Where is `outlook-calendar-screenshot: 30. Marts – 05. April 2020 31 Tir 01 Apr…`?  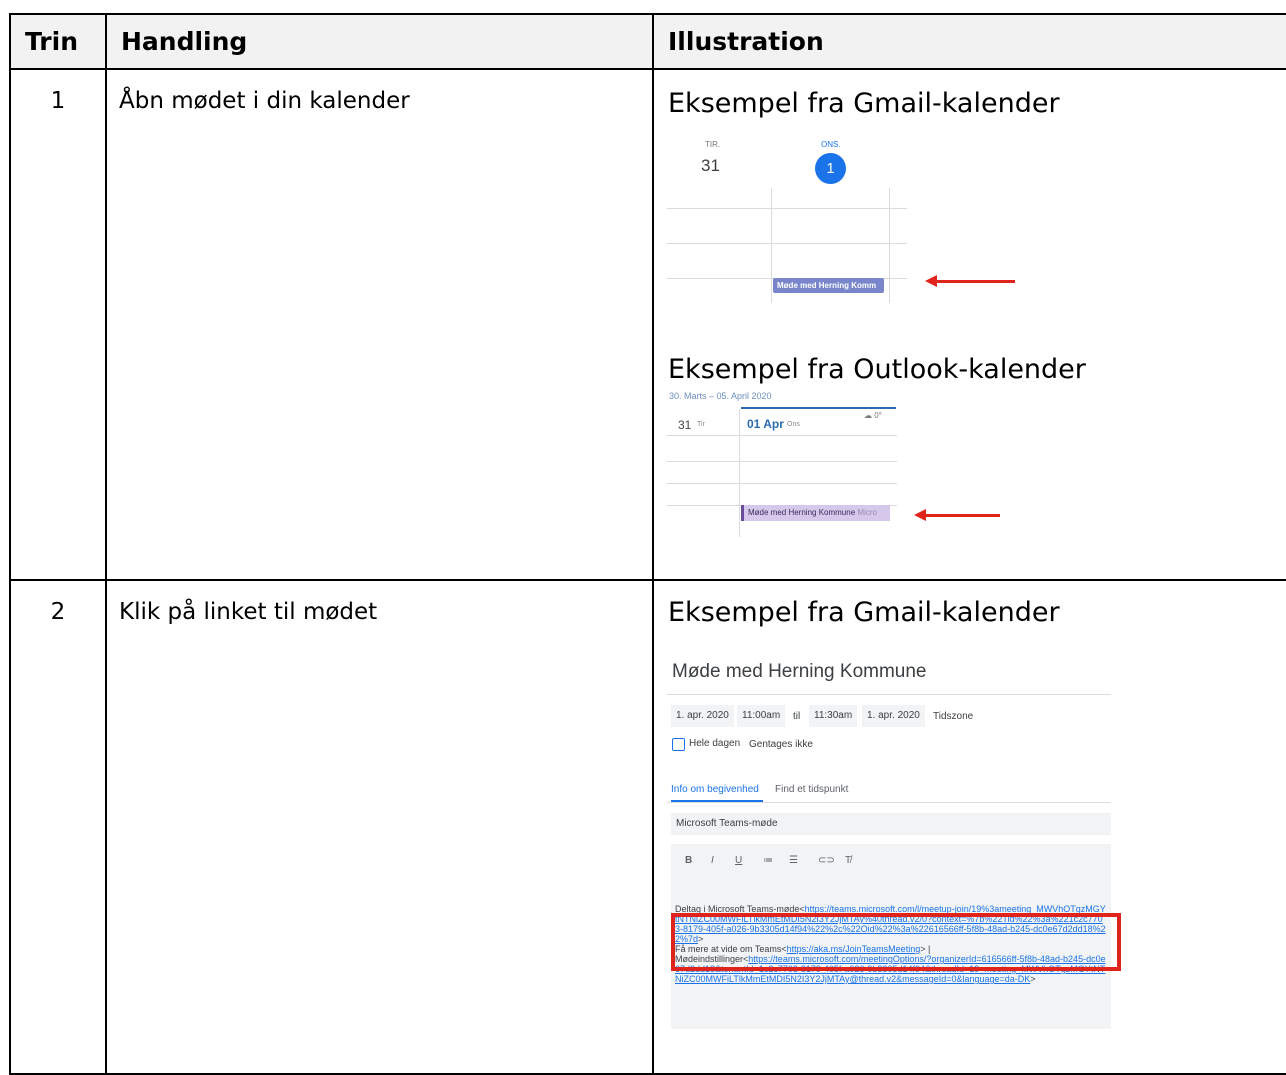 outlook-calendar-screenshot: 30. Marts – 05. April 2020 31 Tir 01 Apr… is located at coordinates (782, 462).